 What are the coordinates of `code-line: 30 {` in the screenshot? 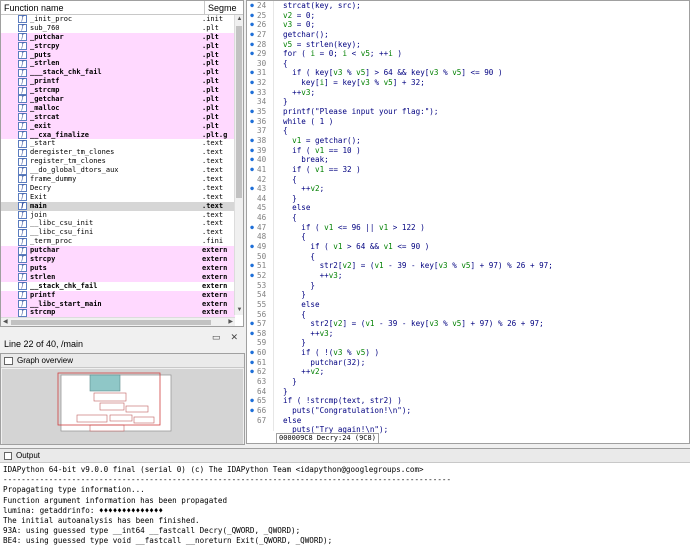 It's located at (468, 64).